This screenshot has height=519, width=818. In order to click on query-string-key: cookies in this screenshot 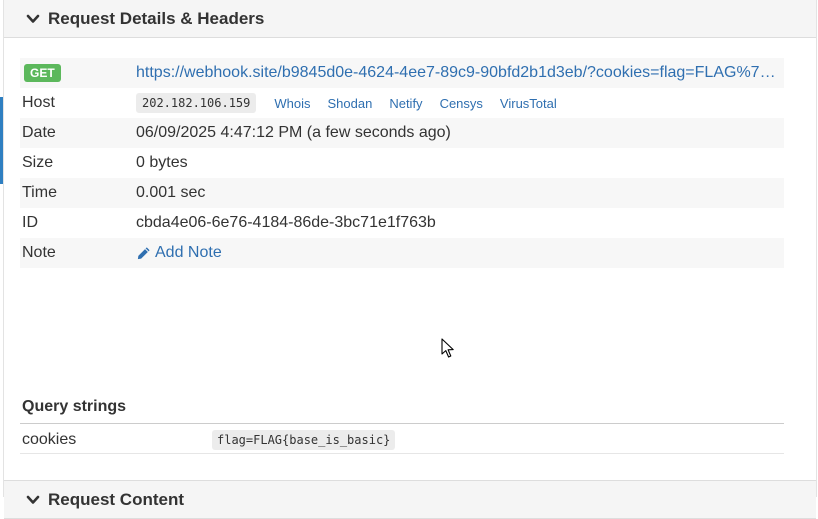, I will do `click(49, 439)`.